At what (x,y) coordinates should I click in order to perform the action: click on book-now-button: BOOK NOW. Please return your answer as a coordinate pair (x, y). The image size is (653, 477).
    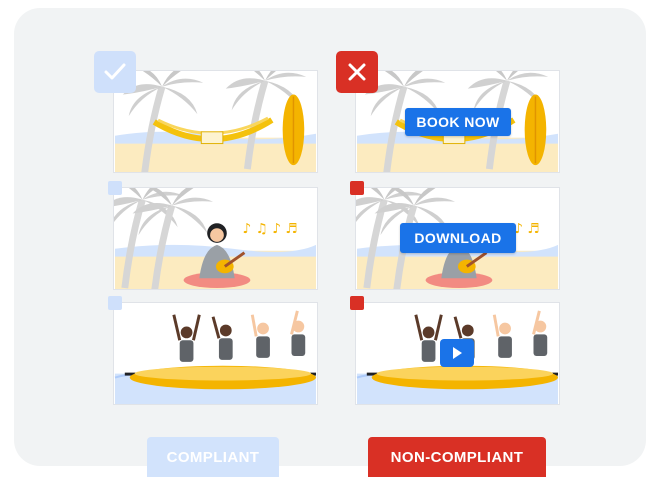
    Looking at the image, I should click on (458, 122).